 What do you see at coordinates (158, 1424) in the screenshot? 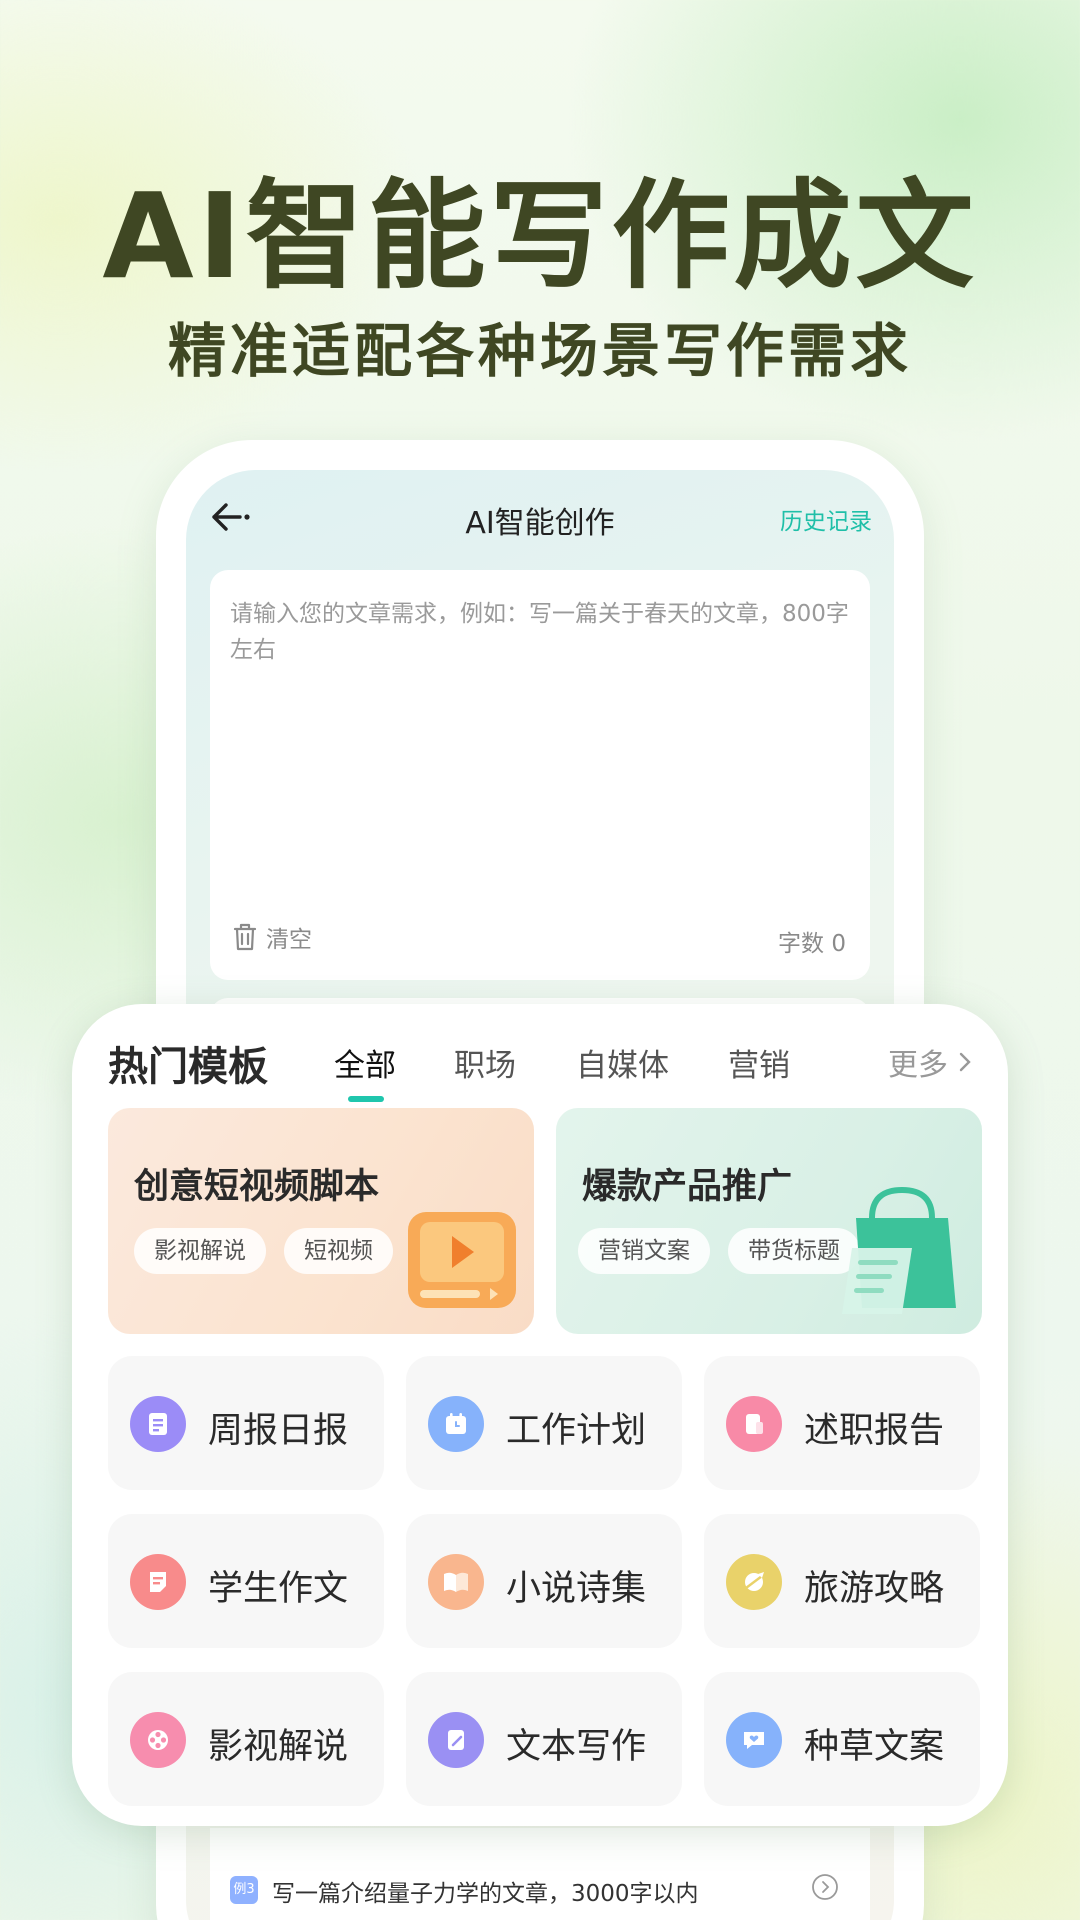
I see `notepad-icon` at bounding box center [158, 1424].